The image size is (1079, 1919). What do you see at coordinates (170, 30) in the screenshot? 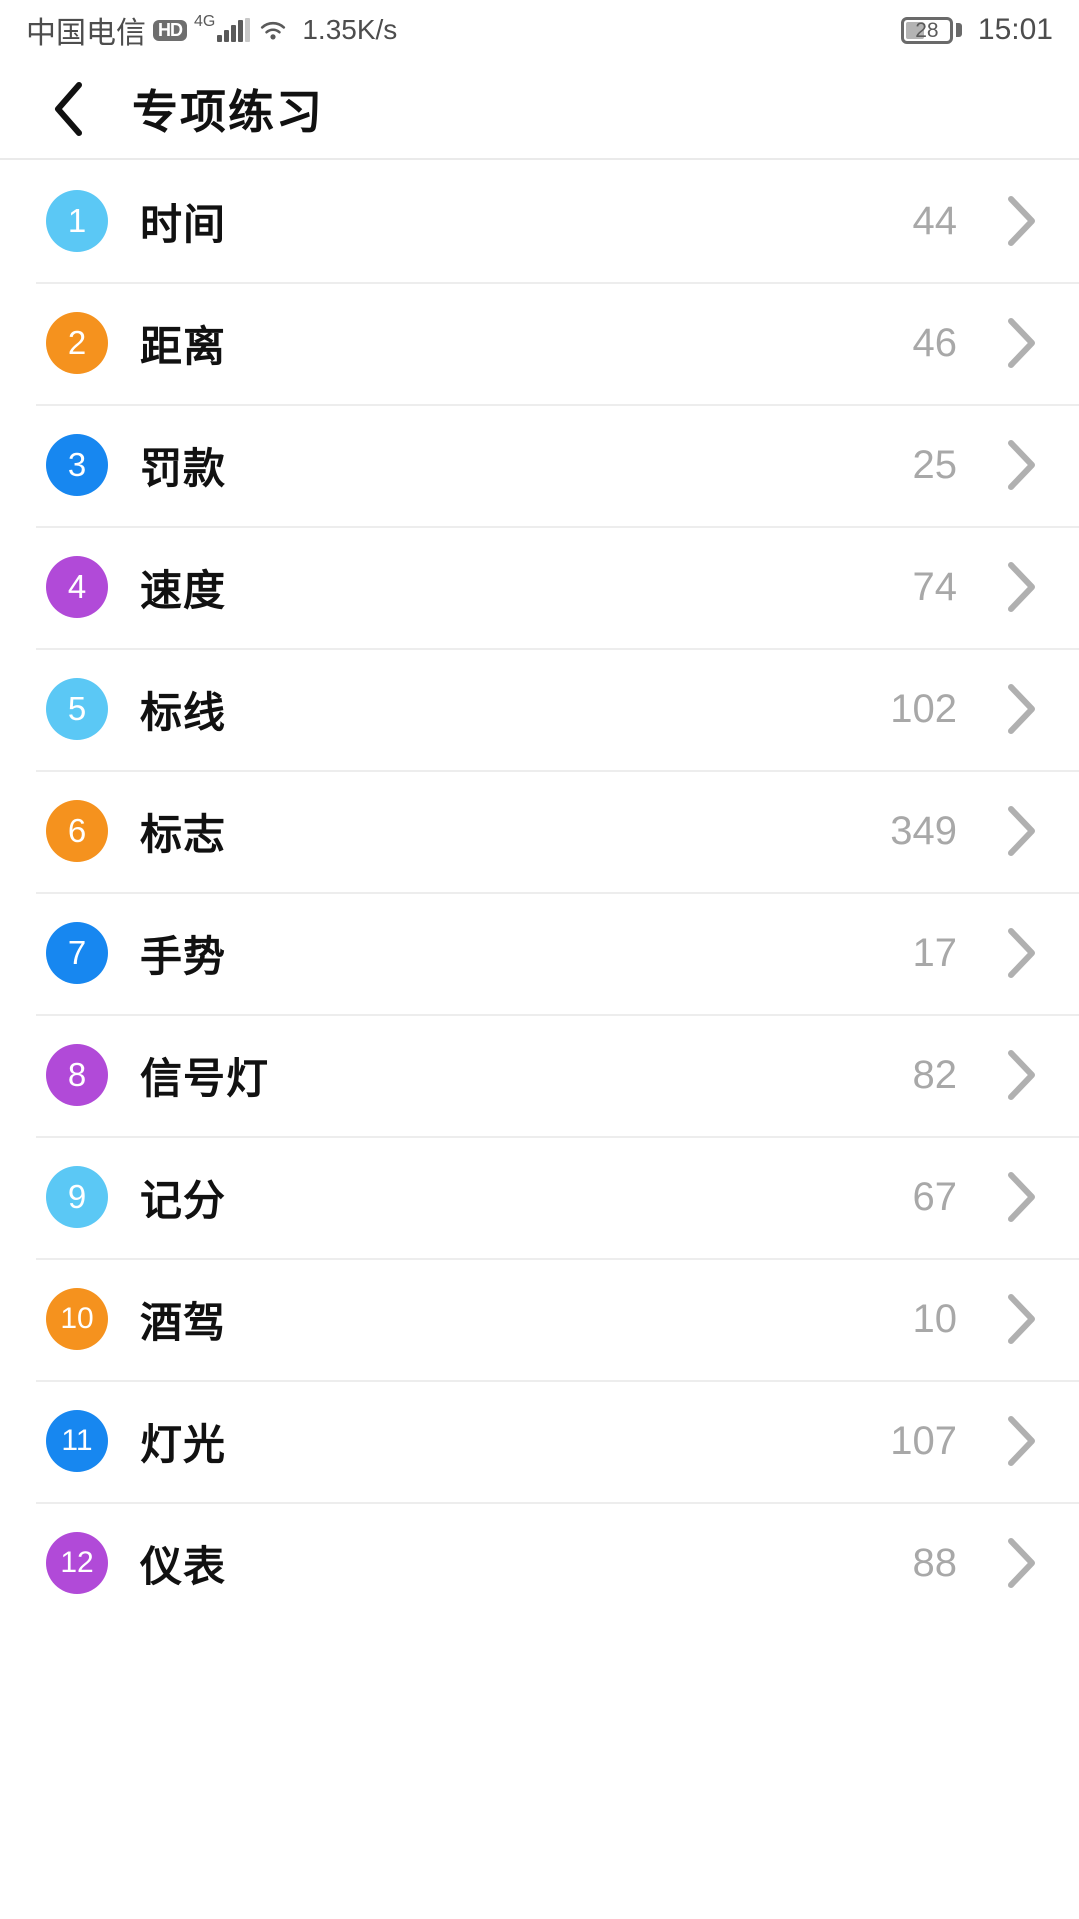
I see `hd-icon: HD` at bounding box center [170, 30].